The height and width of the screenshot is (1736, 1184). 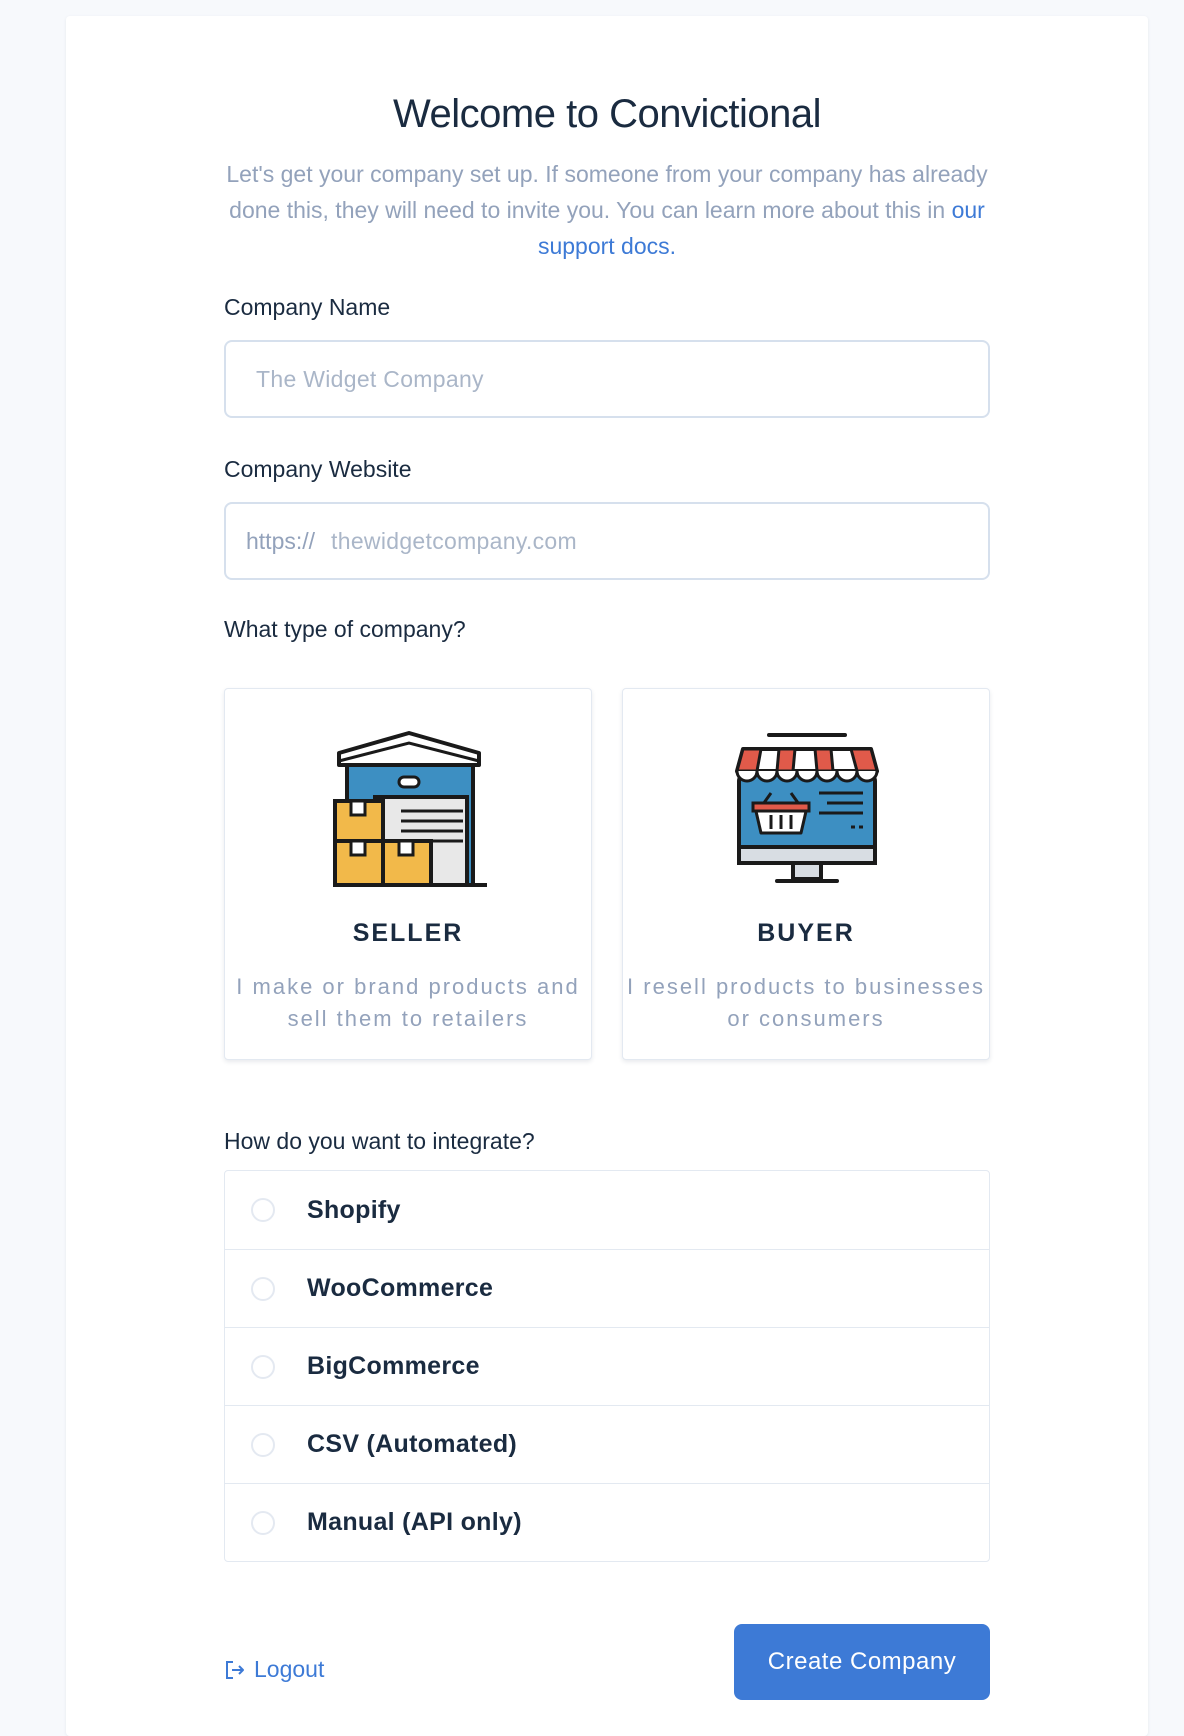 What do you see at coordinates (408, 933) in the screenshot?
I see `seller-title: SELLER` at bounding box center [408, 933].